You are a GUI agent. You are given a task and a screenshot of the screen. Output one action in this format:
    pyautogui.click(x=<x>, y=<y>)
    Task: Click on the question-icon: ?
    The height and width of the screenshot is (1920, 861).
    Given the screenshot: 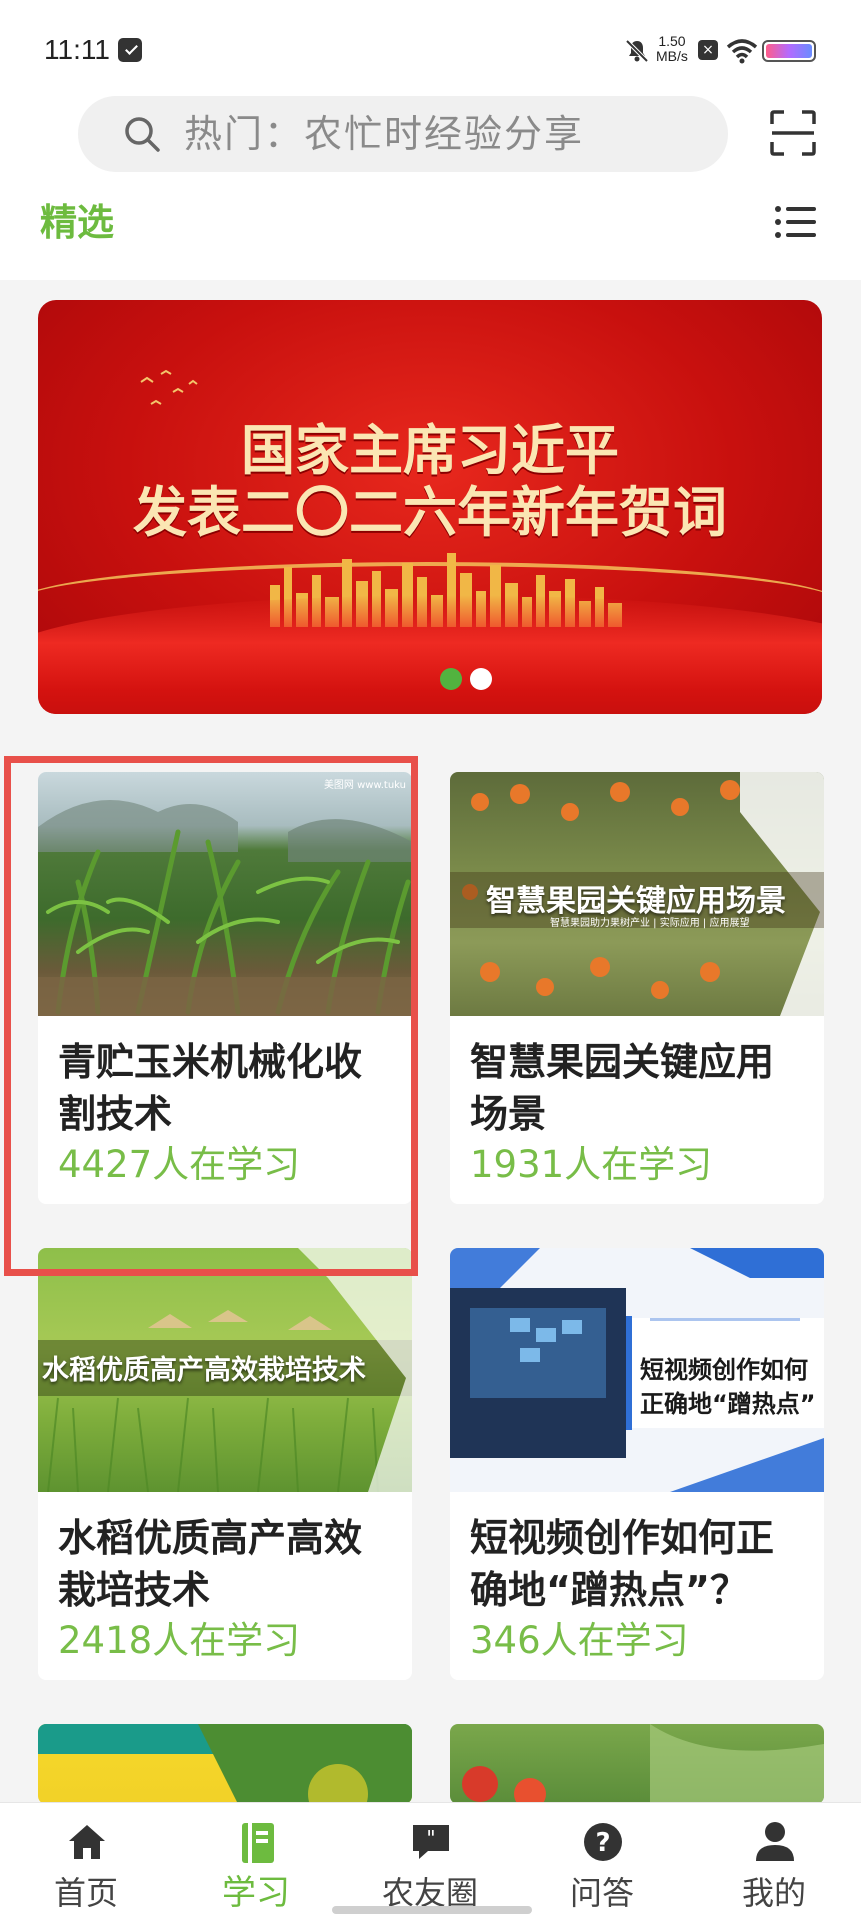 What is the action you would take?
    pyautogui.click(x=603, y=1842)
    